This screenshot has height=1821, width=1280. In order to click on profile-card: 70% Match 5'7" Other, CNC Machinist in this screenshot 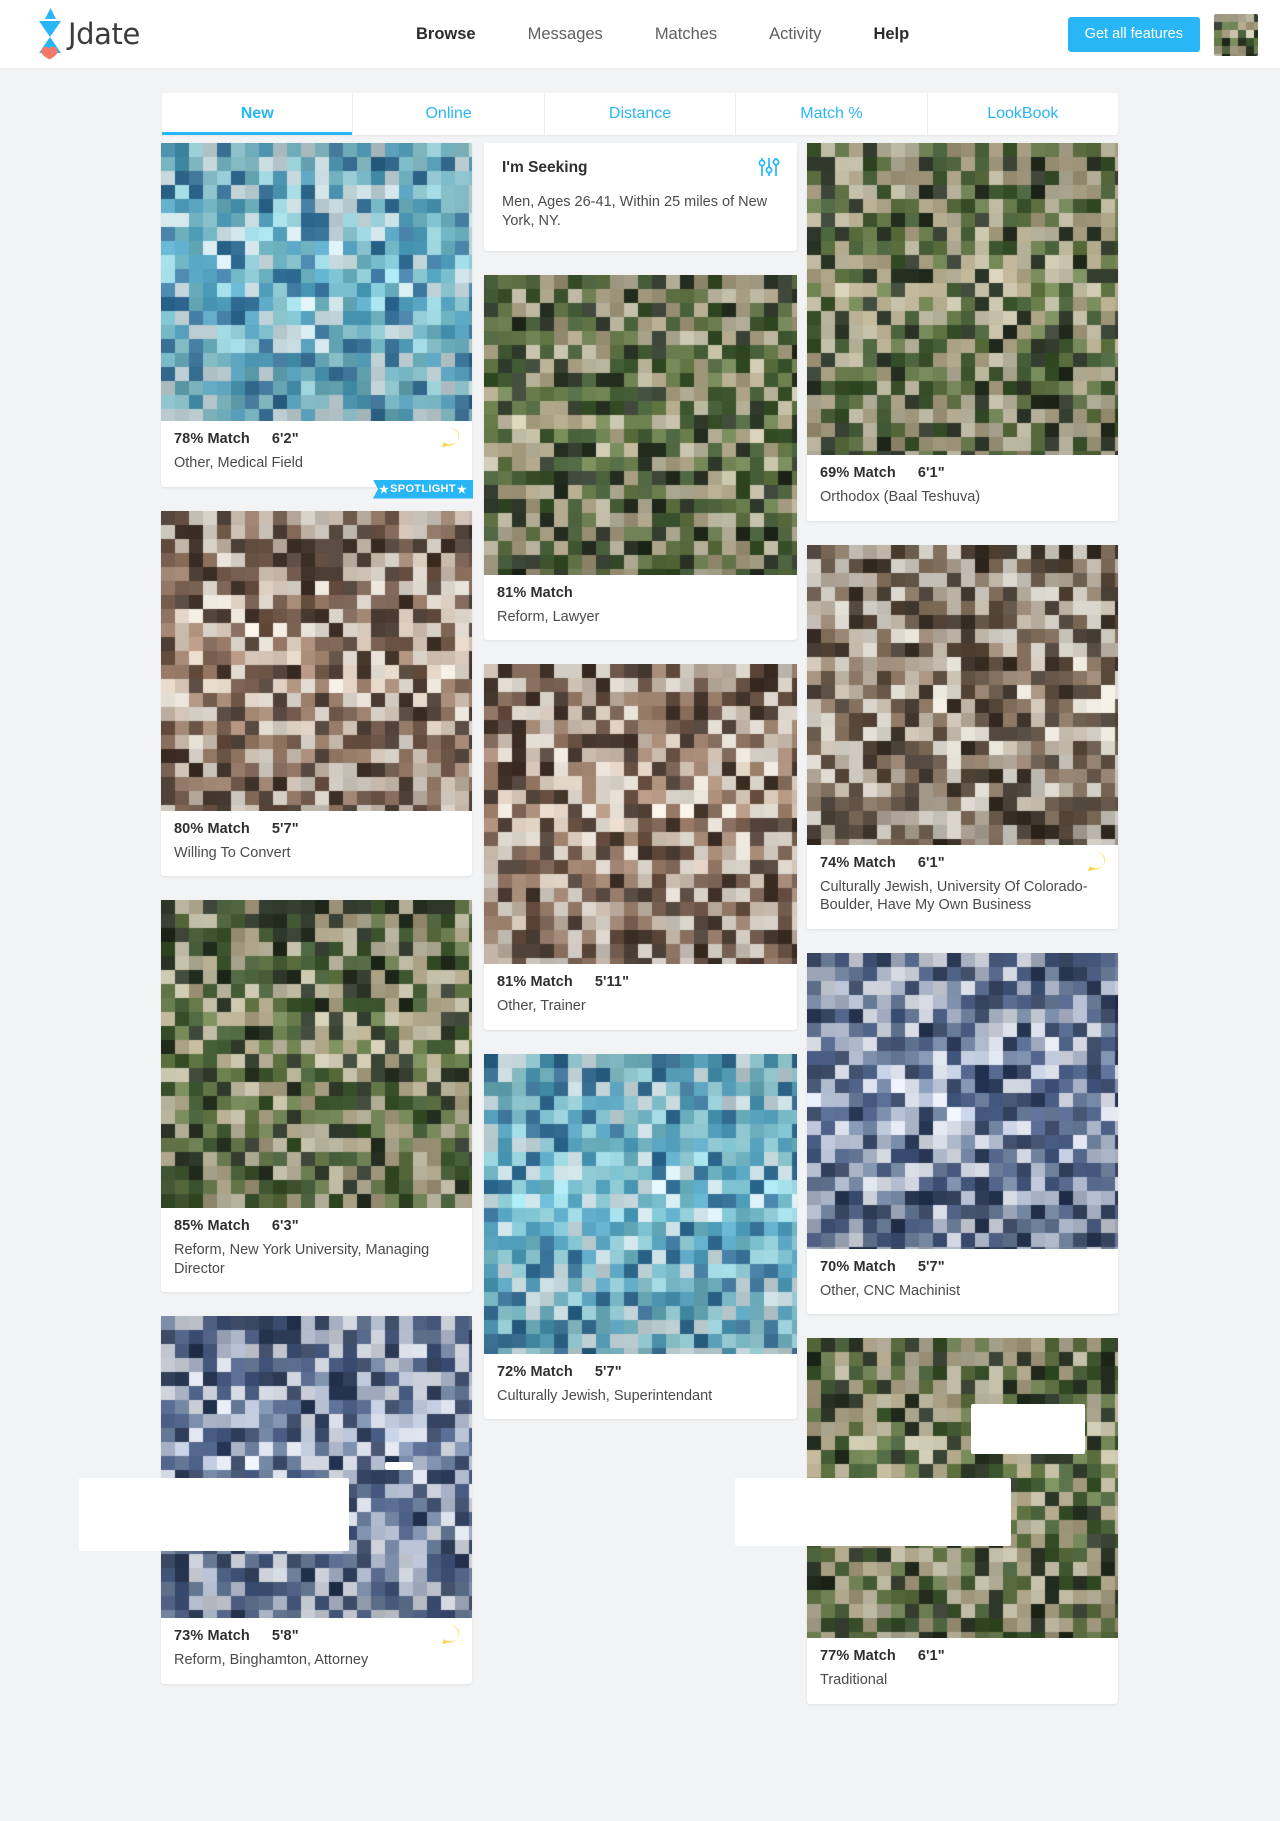, I will do `click(962, 1133)`.